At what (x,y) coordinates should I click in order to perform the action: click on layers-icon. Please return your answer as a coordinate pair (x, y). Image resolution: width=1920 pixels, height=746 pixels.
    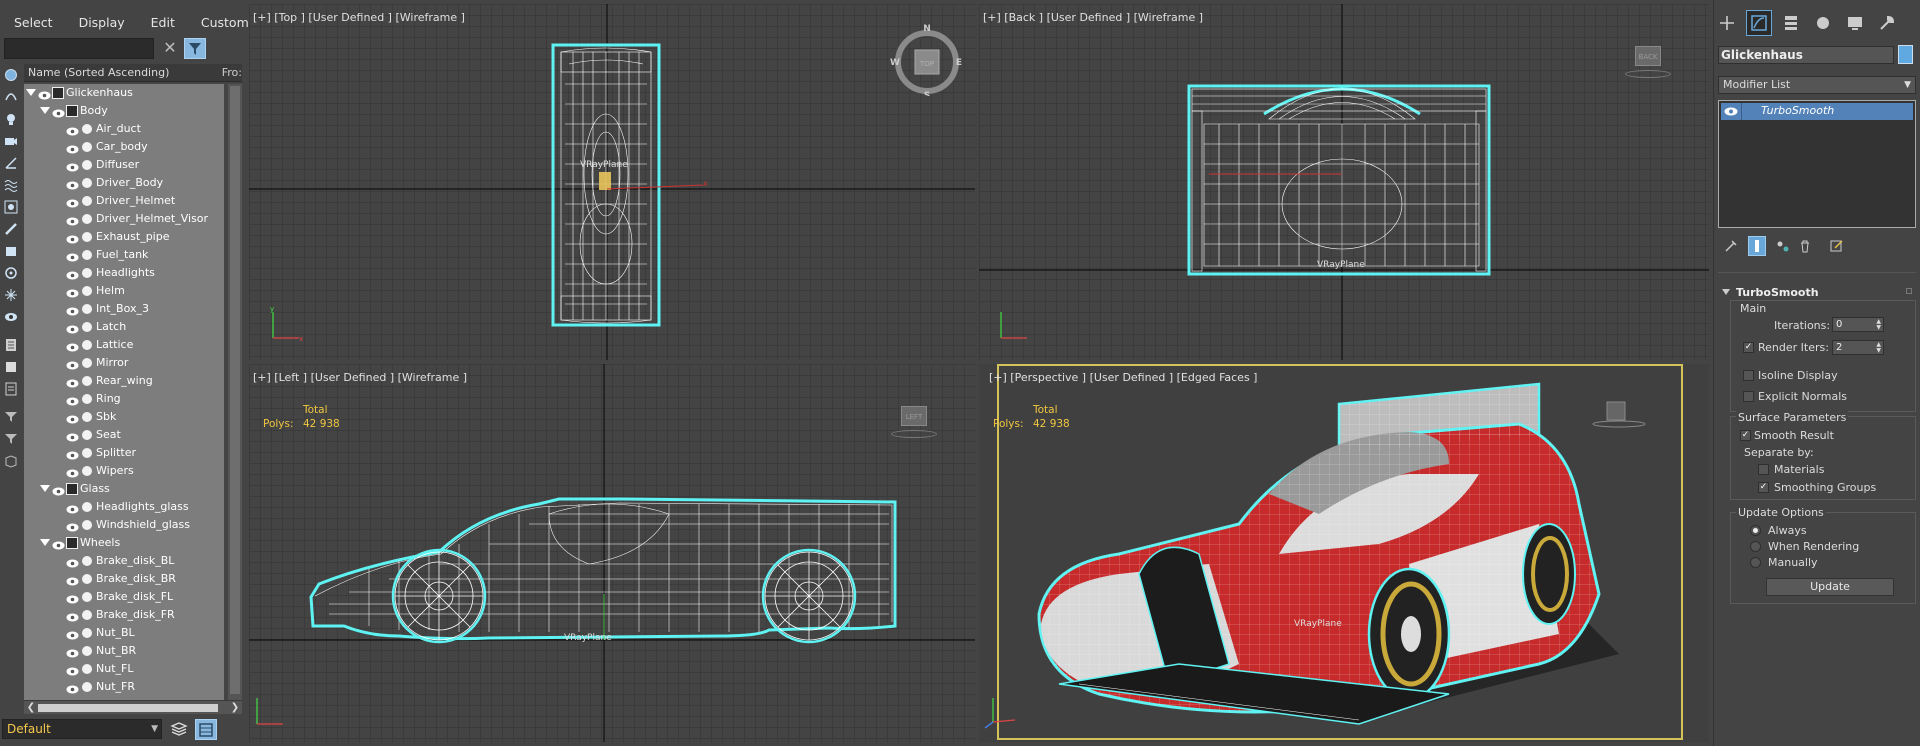
    Looking at the image, I should click on (180, 730).